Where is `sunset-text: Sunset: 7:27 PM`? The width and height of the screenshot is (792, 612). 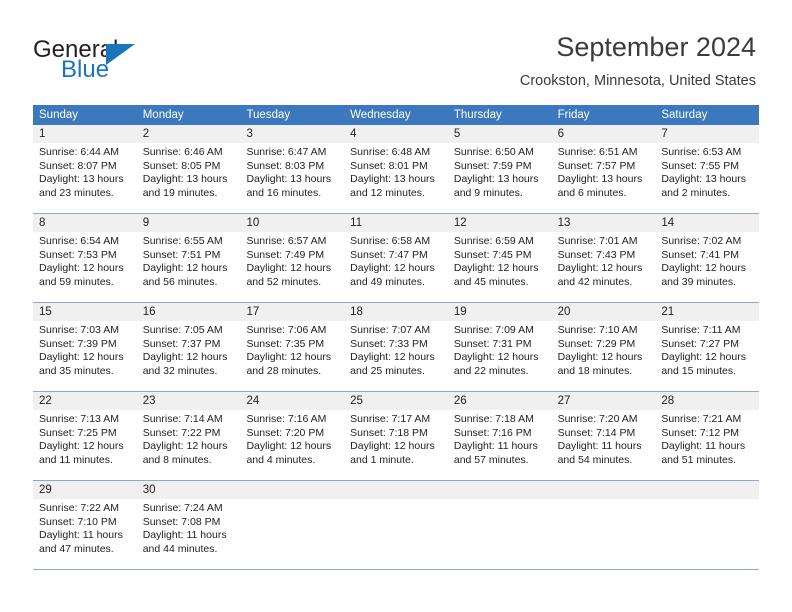
sunset-text: Sunset: 7:27 PM is located at coordinates (700, 343).